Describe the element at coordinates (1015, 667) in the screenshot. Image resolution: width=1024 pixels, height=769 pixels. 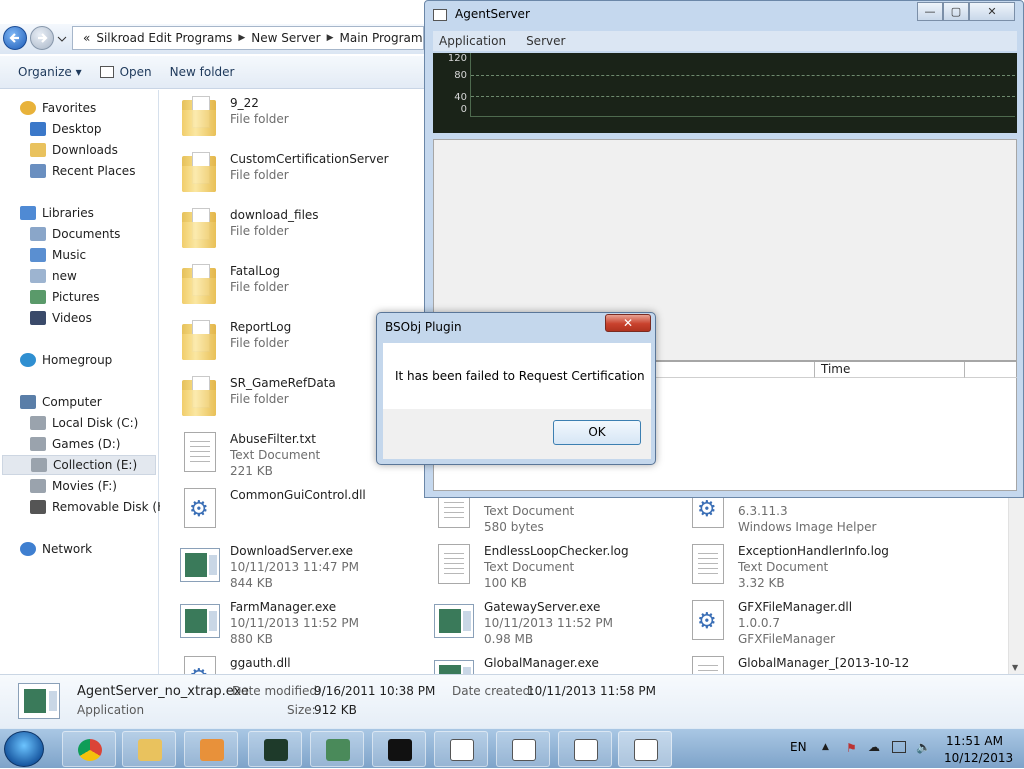
I see `scroll-down-arrow-icon: ▼` at that location.